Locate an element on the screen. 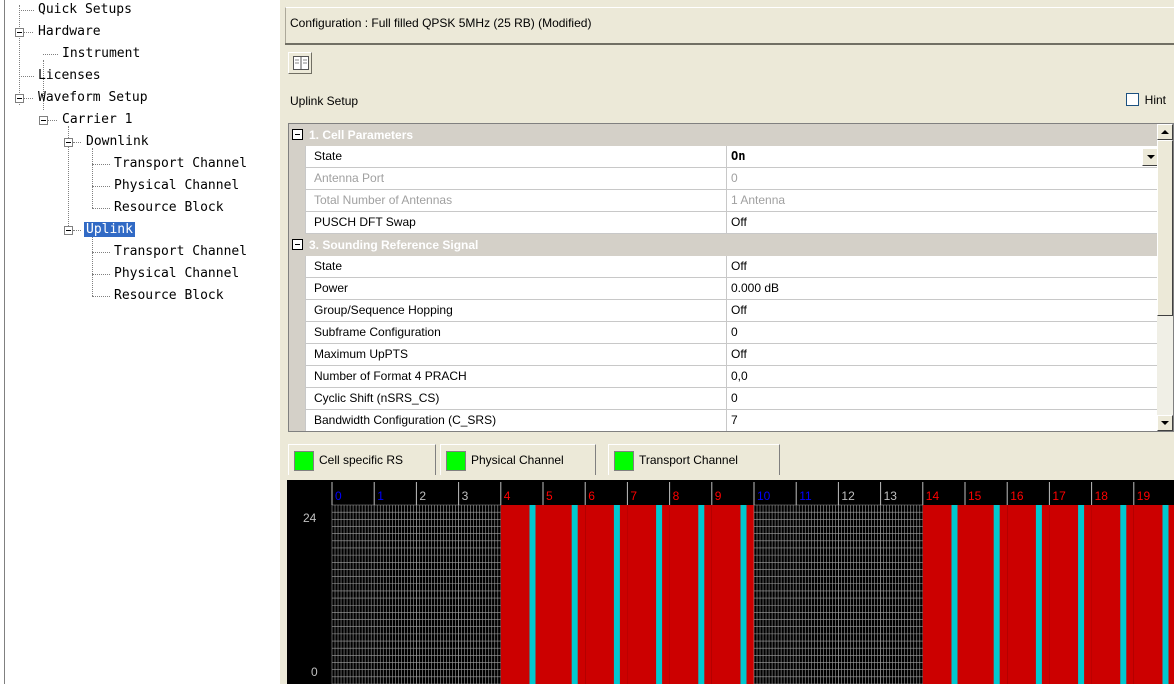 The height and width of the screenshot is (684, 1174). grid-row: Group/Sequence Hopping Off is located at coordinates (724, 311).